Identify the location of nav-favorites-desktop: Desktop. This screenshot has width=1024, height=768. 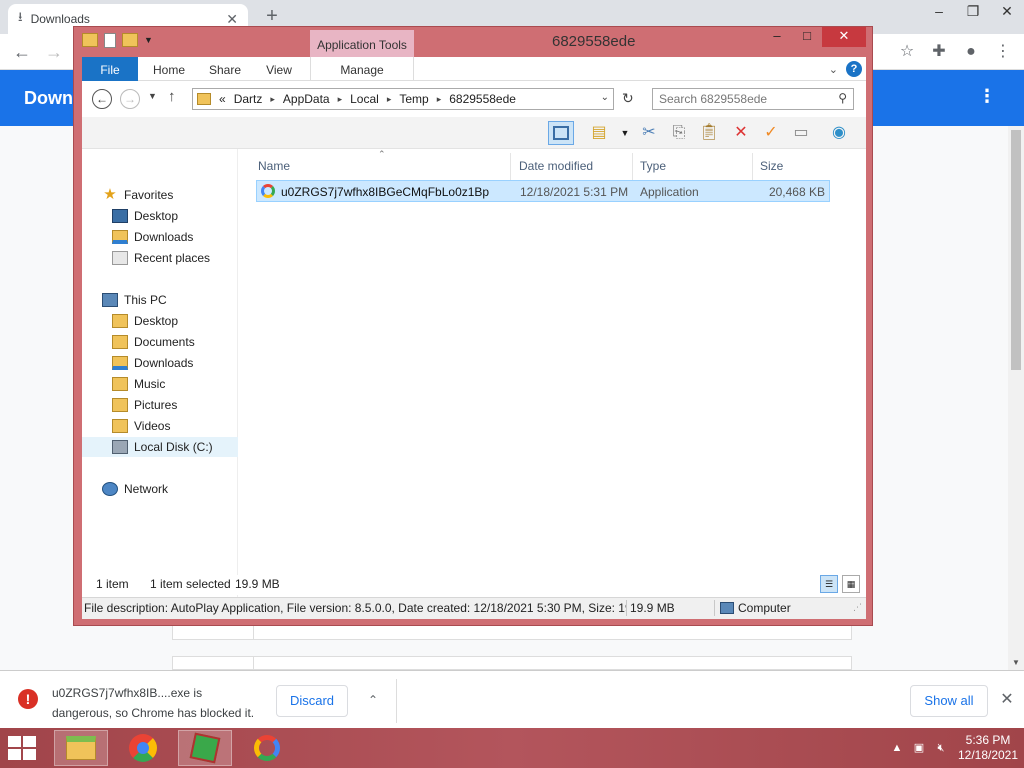
(145, 216).